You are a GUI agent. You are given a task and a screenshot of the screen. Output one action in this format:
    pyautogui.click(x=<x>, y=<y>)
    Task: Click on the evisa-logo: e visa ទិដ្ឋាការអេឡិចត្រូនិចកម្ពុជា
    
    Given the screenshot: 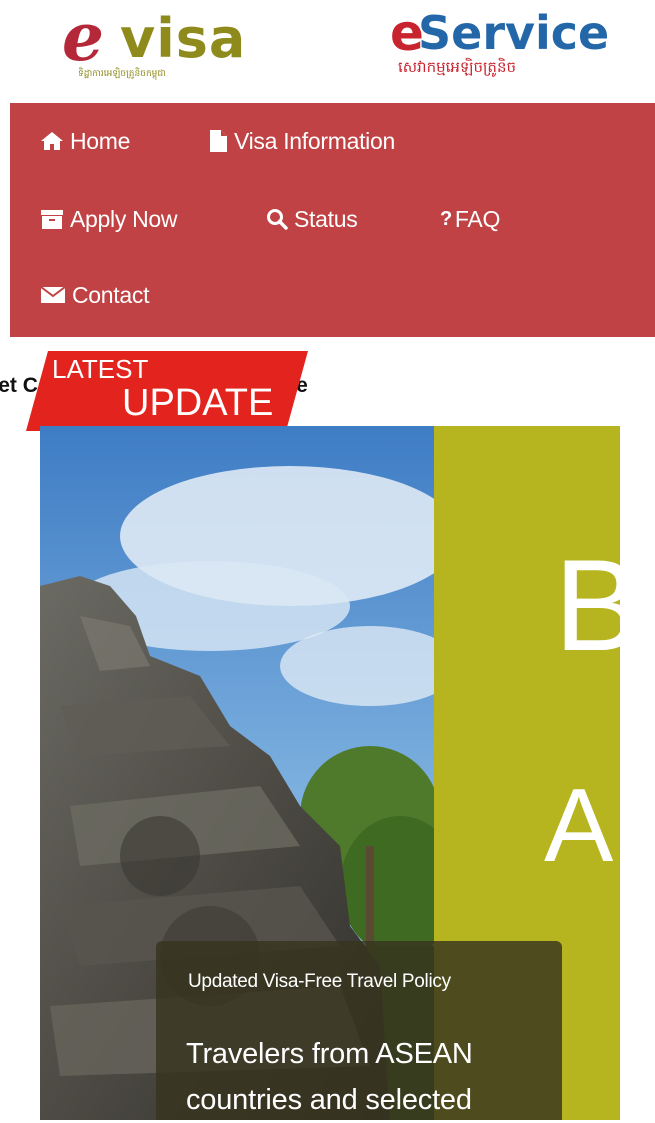 What is the action you would take?
    pyautogui.click(x=167, y=44)
    